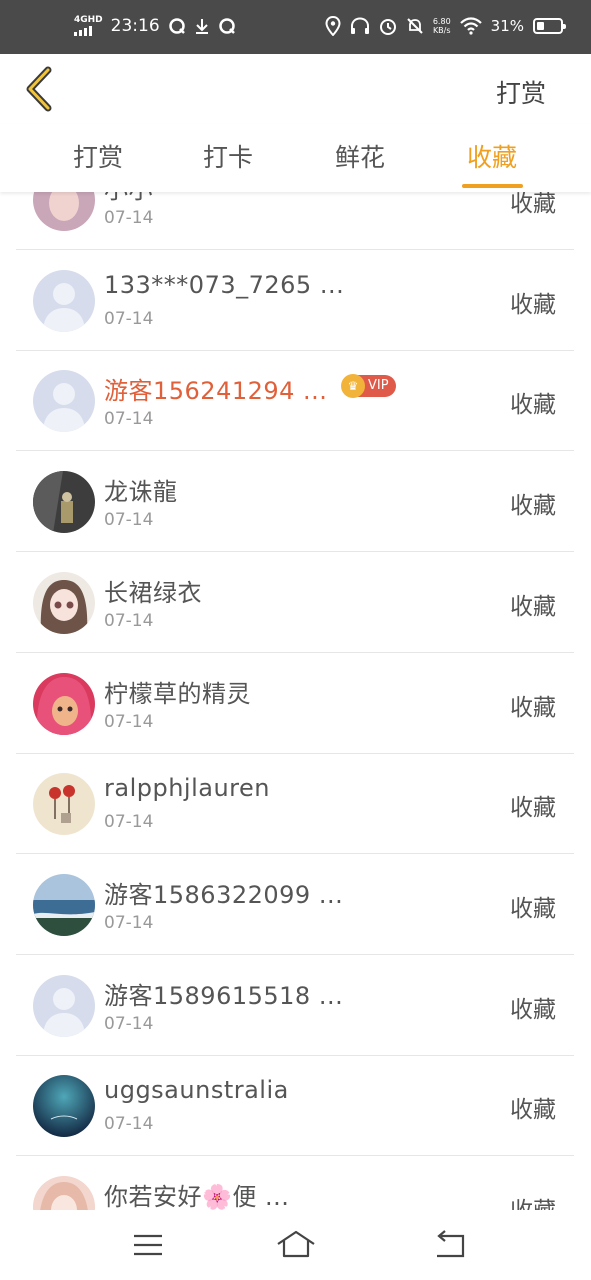  Describe the element at coordinates (228, 156) in the screenshot. I see `tab-checkin: 打卡` at that location.